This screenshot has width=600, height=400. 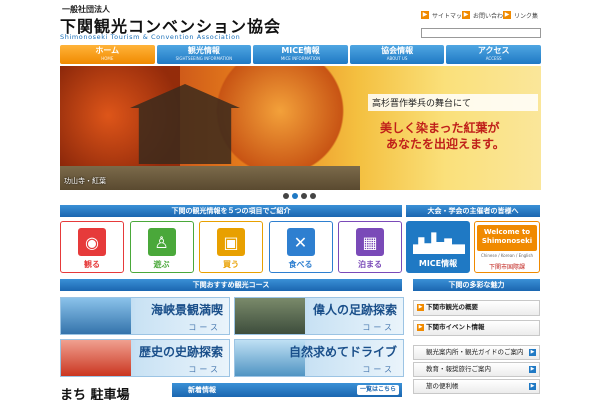 What do you see at coordinates (442, 136) in the screenshot?
I see `hero-headline: 美しく染まった紅葉が あなたを出迎えます。` at bounding box center [442, 136].